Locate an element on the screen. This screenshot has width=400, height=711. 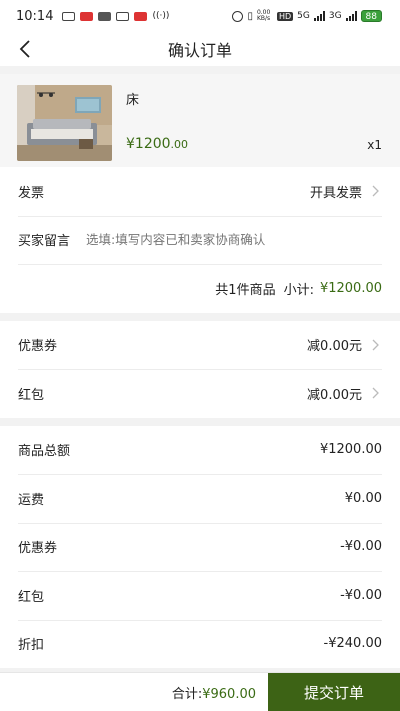
redpacket-value: 减0.00元 is located at coordinates (334, 395).